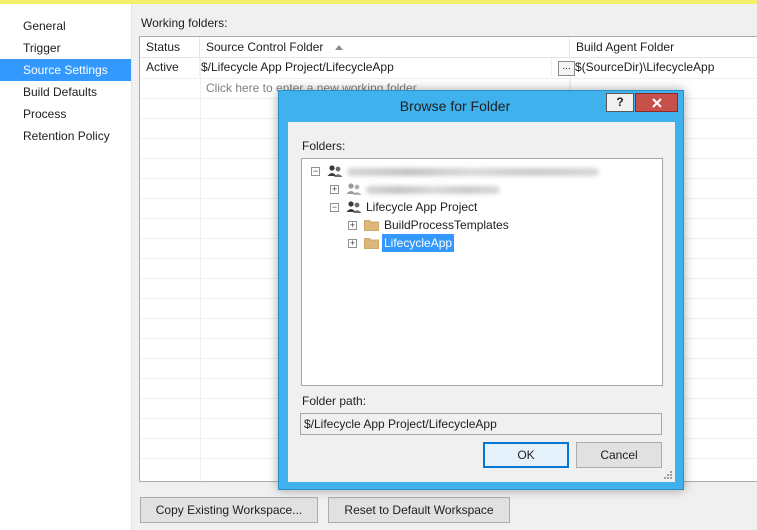 This screenshot has width=757, height=530. Describe the element at coordinates (265, 47) in the screenshot. I see `column-header-source-text: Source Control Folder` at that location.